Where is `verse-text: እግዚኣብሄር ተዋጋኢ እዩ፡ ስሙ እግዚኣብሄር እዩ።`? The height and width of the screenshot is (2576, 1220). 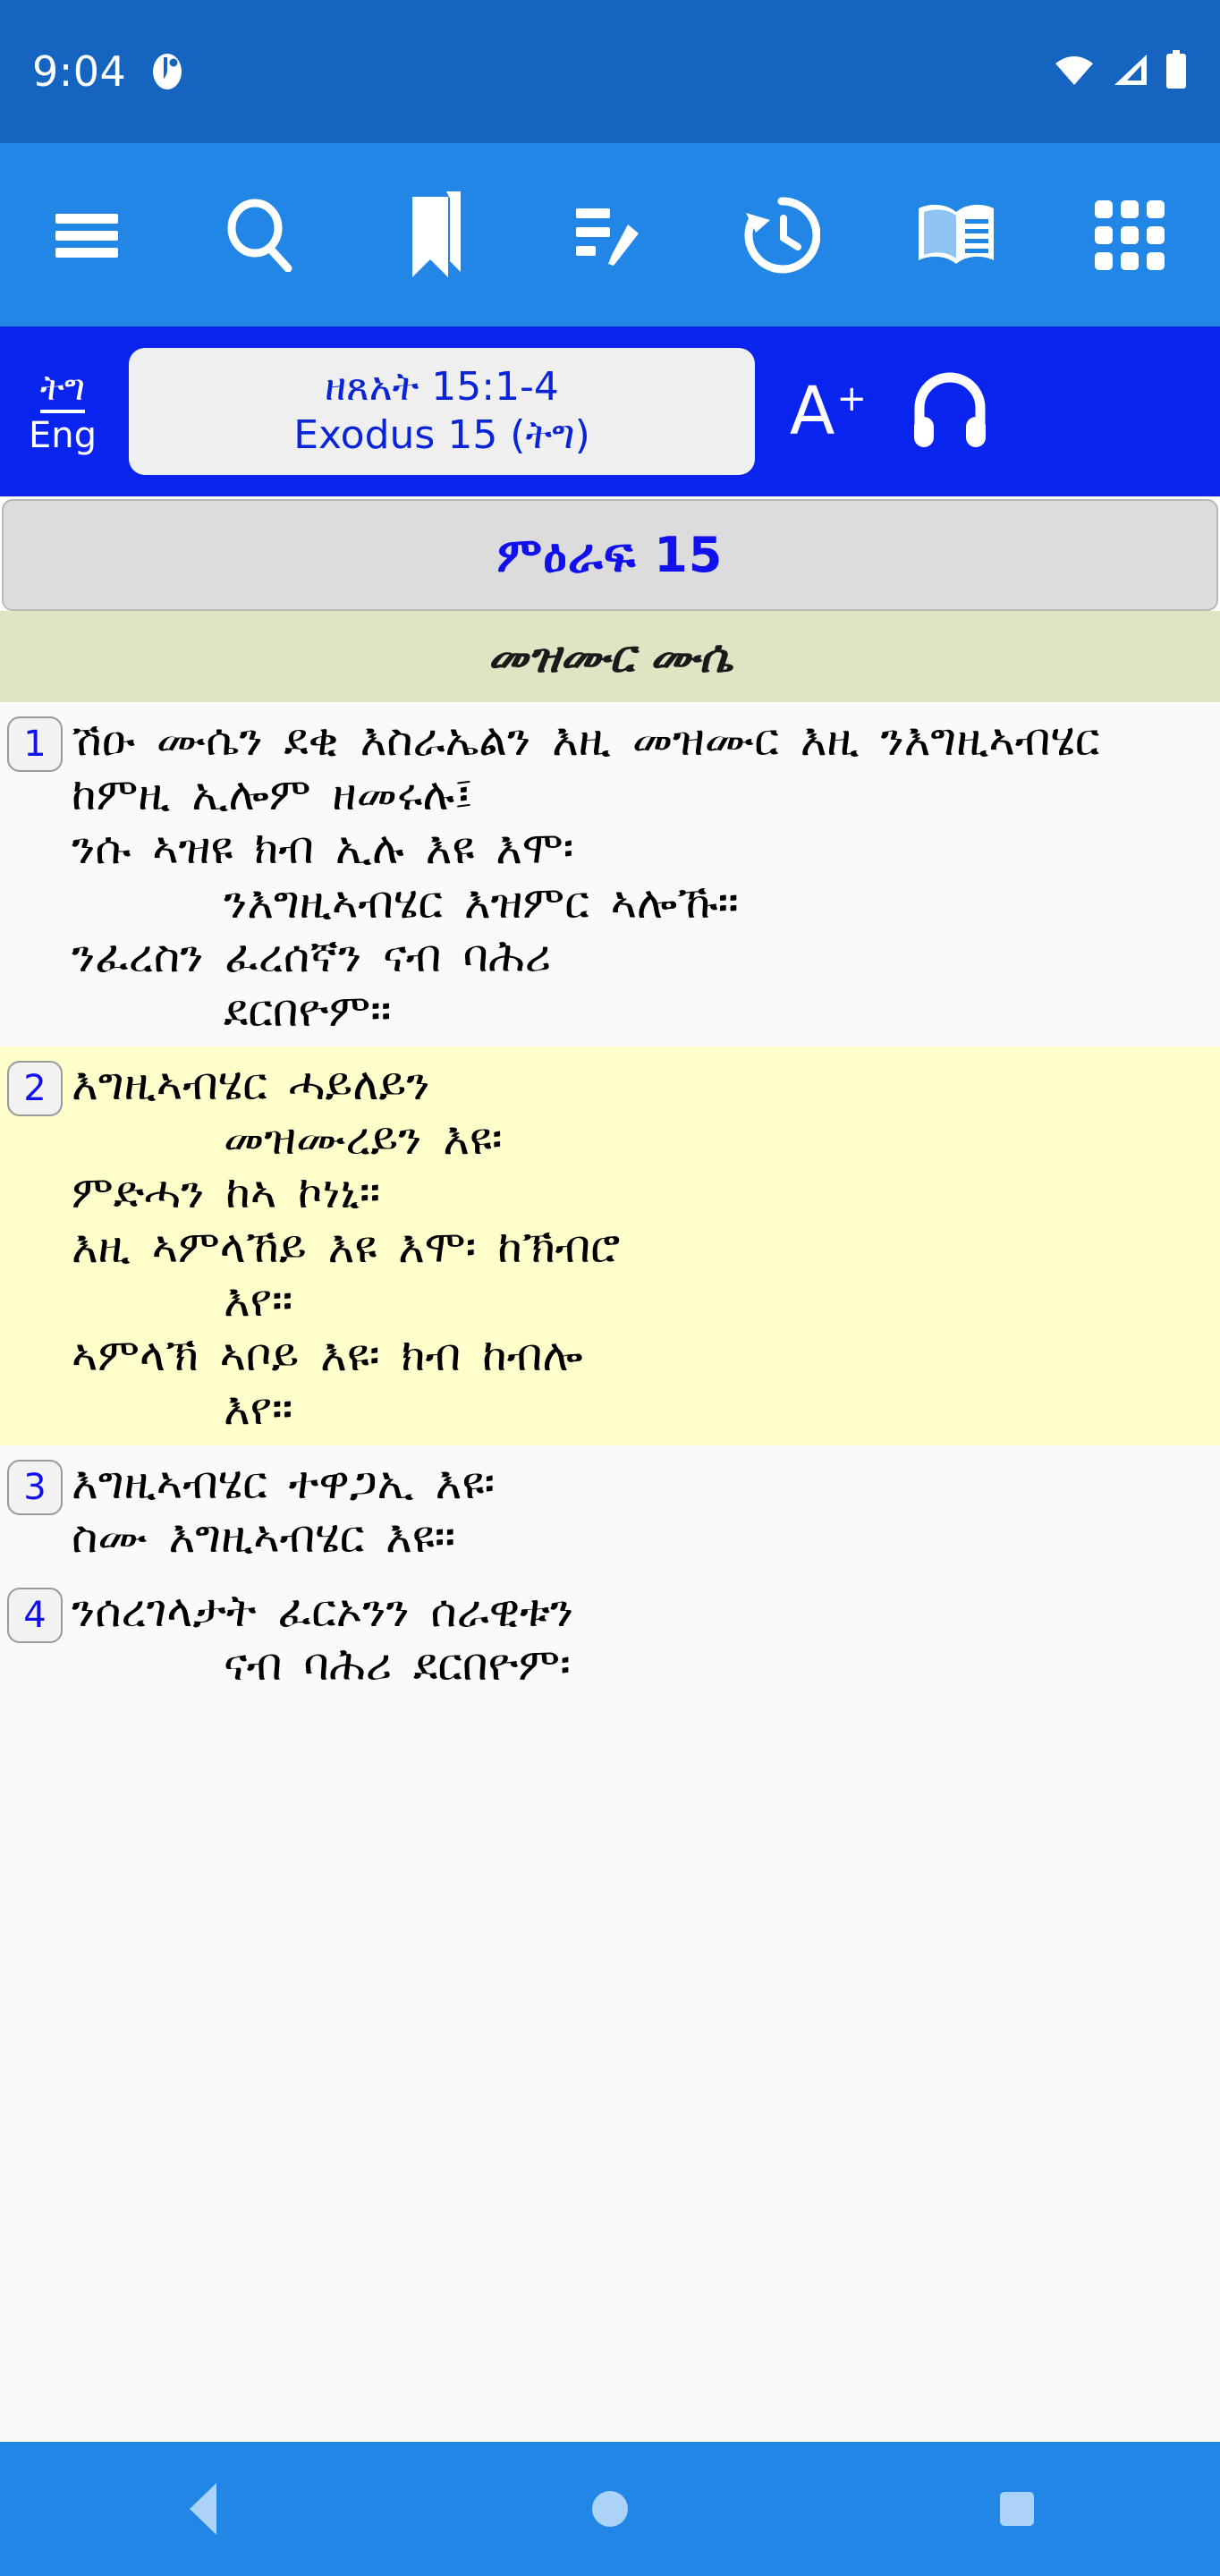 verse-text: እግዚኣብሄር ተዋጋኢ እዩ፡ ስሙ እግዚኣብሄር እዩ። is located at coordinates (641, 1510).